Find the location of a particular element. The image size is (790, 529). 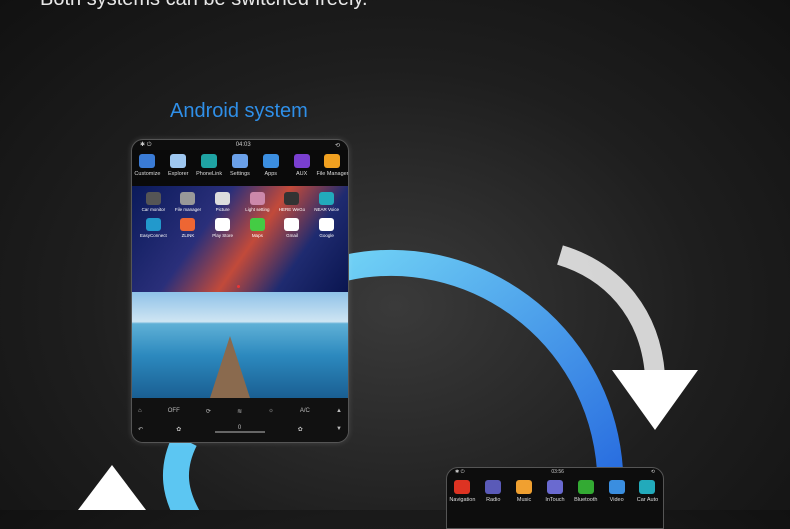

app-picture: Picture is located at coordinates (222, 202).